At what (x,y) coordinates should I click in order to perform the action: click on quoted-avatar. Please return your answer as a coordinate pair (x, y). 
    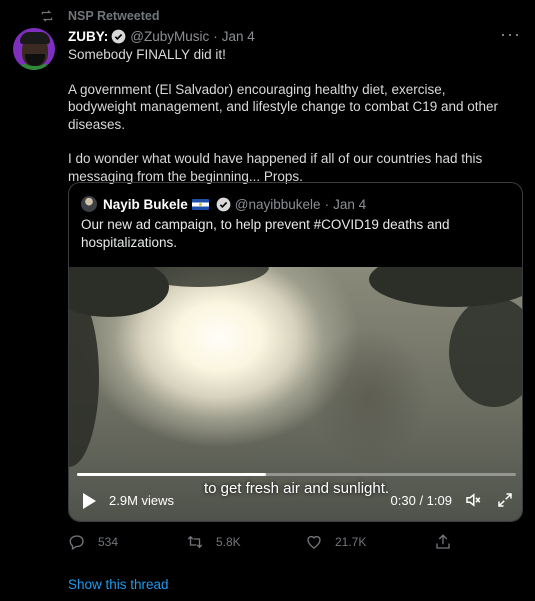
    Looking at the image, I should click on (89, 204).